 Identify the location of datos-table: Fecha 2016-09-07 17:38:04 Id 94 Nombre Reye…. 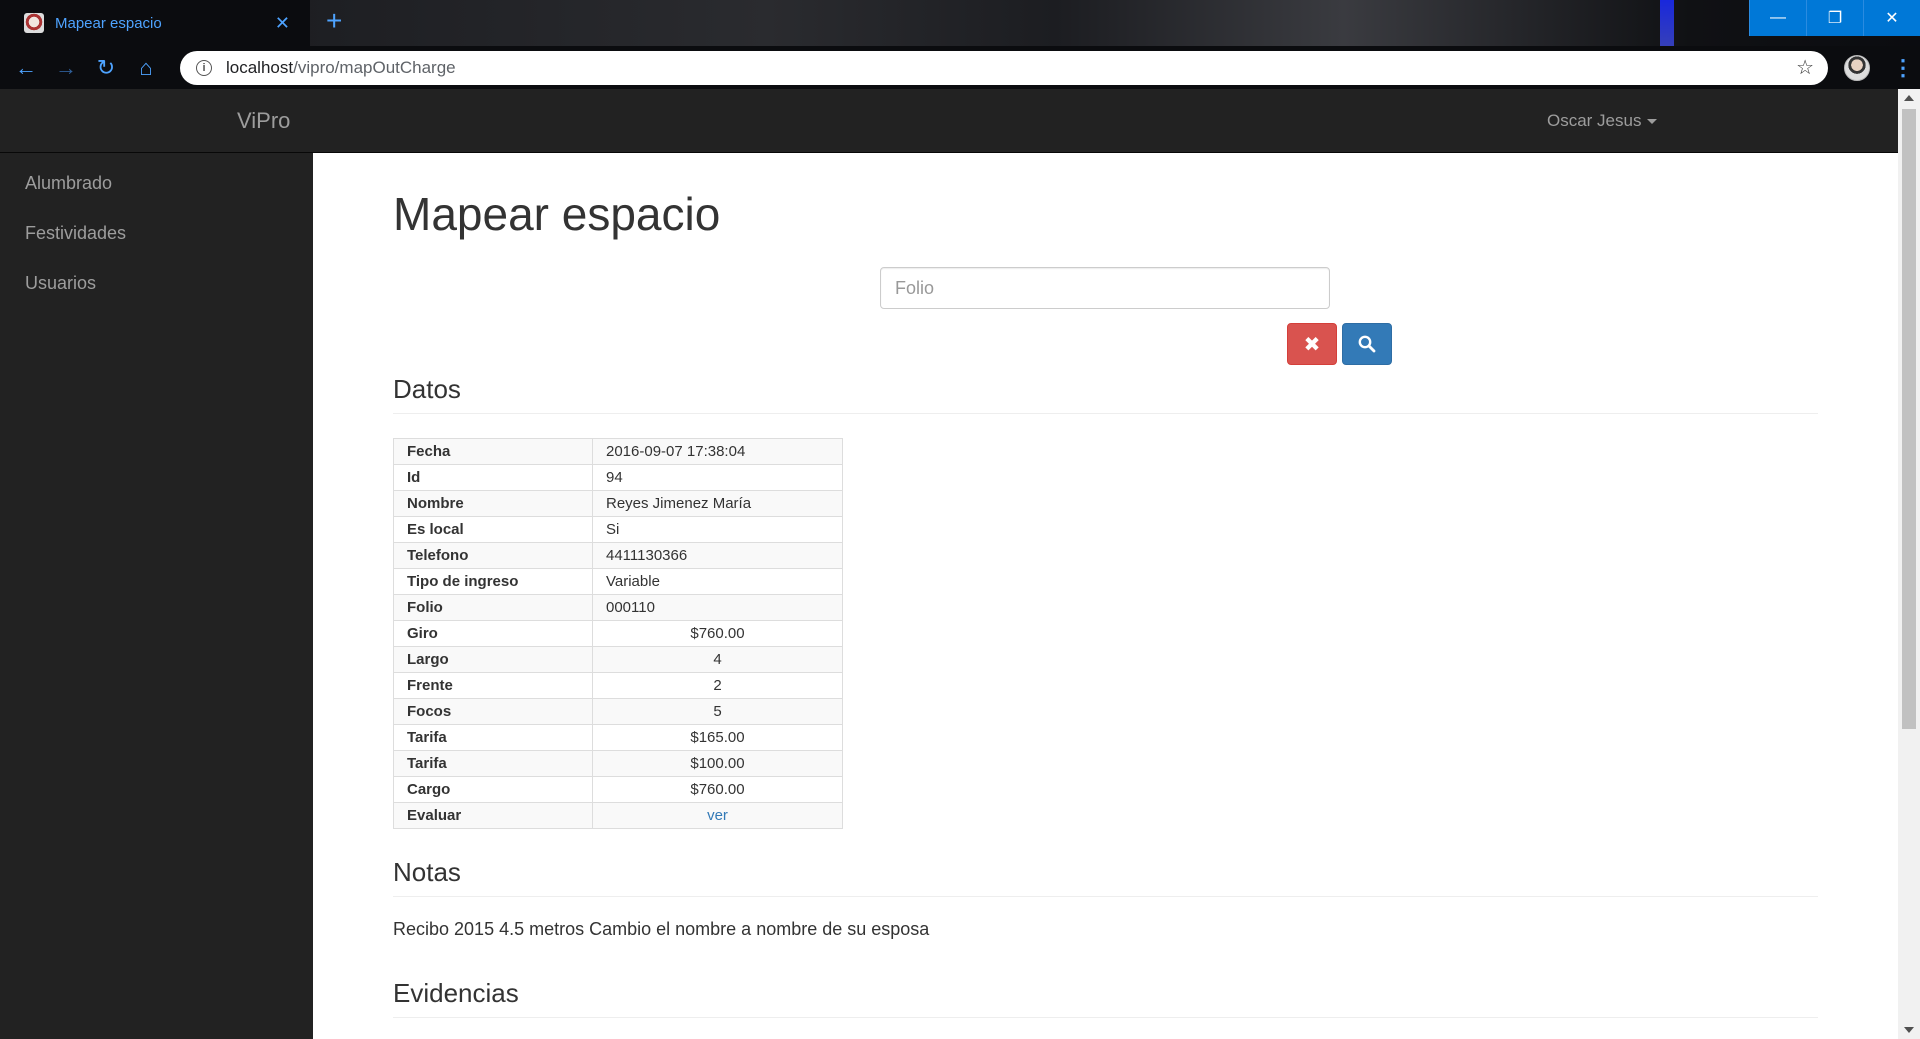
(618, 633).